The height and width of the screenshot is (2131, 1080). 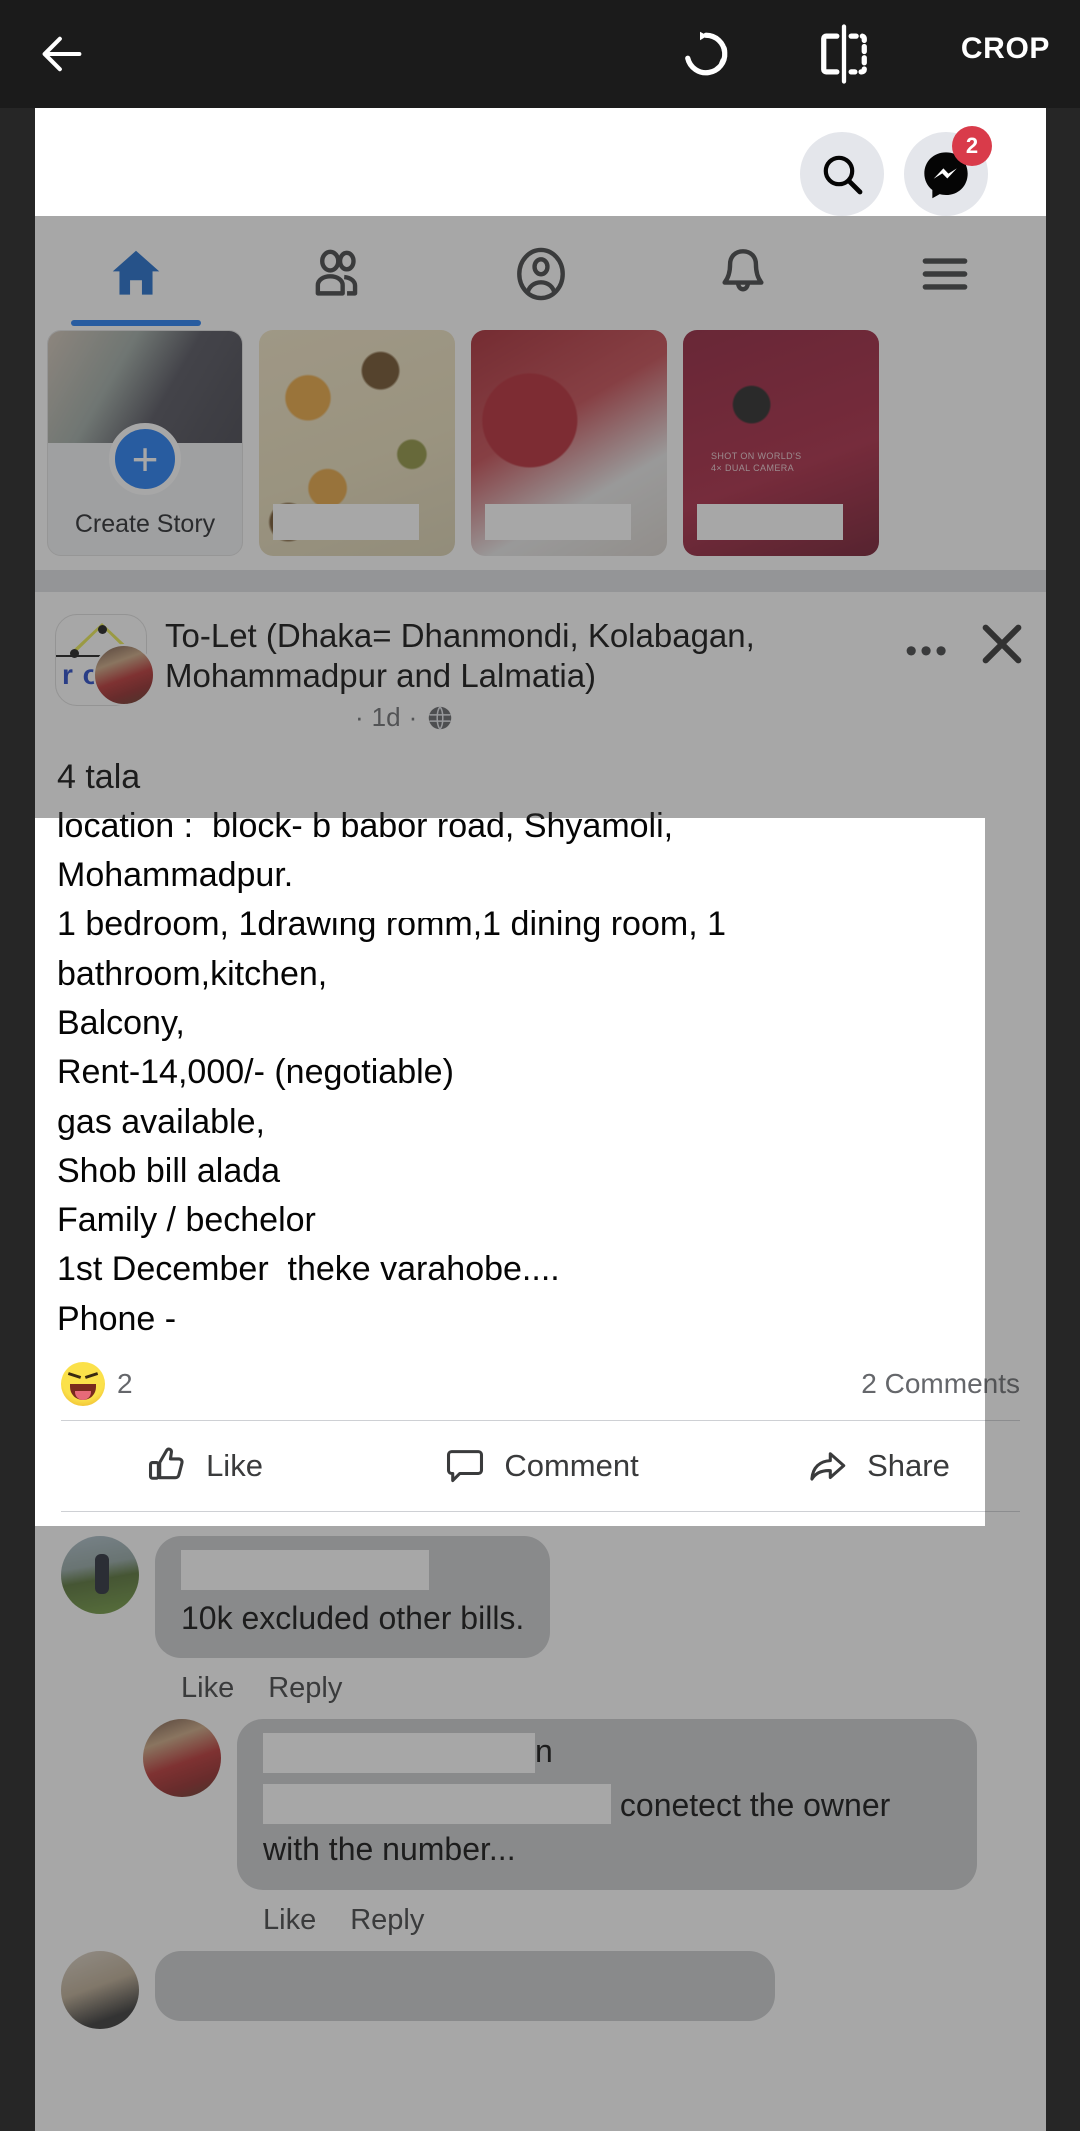 What do you see at coordinates (437, 1804) in the screenshot?
I see `comment-mention-redacted` at bounding box center [437, 1804].